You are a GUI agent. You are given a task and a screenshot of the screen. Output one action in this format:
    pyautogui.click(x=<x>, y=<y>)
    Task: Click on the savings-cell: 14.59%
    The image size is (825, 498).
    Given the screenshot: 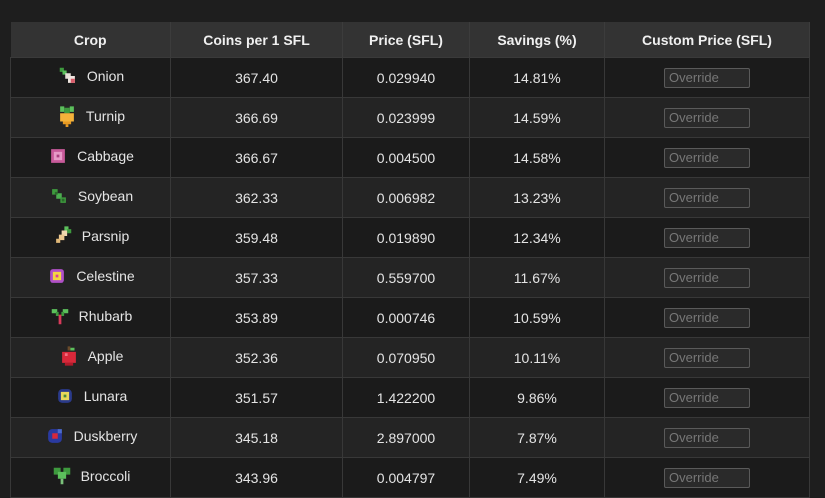 What is the action you would take?
    pyautogui.click(x=537, y=117)
    